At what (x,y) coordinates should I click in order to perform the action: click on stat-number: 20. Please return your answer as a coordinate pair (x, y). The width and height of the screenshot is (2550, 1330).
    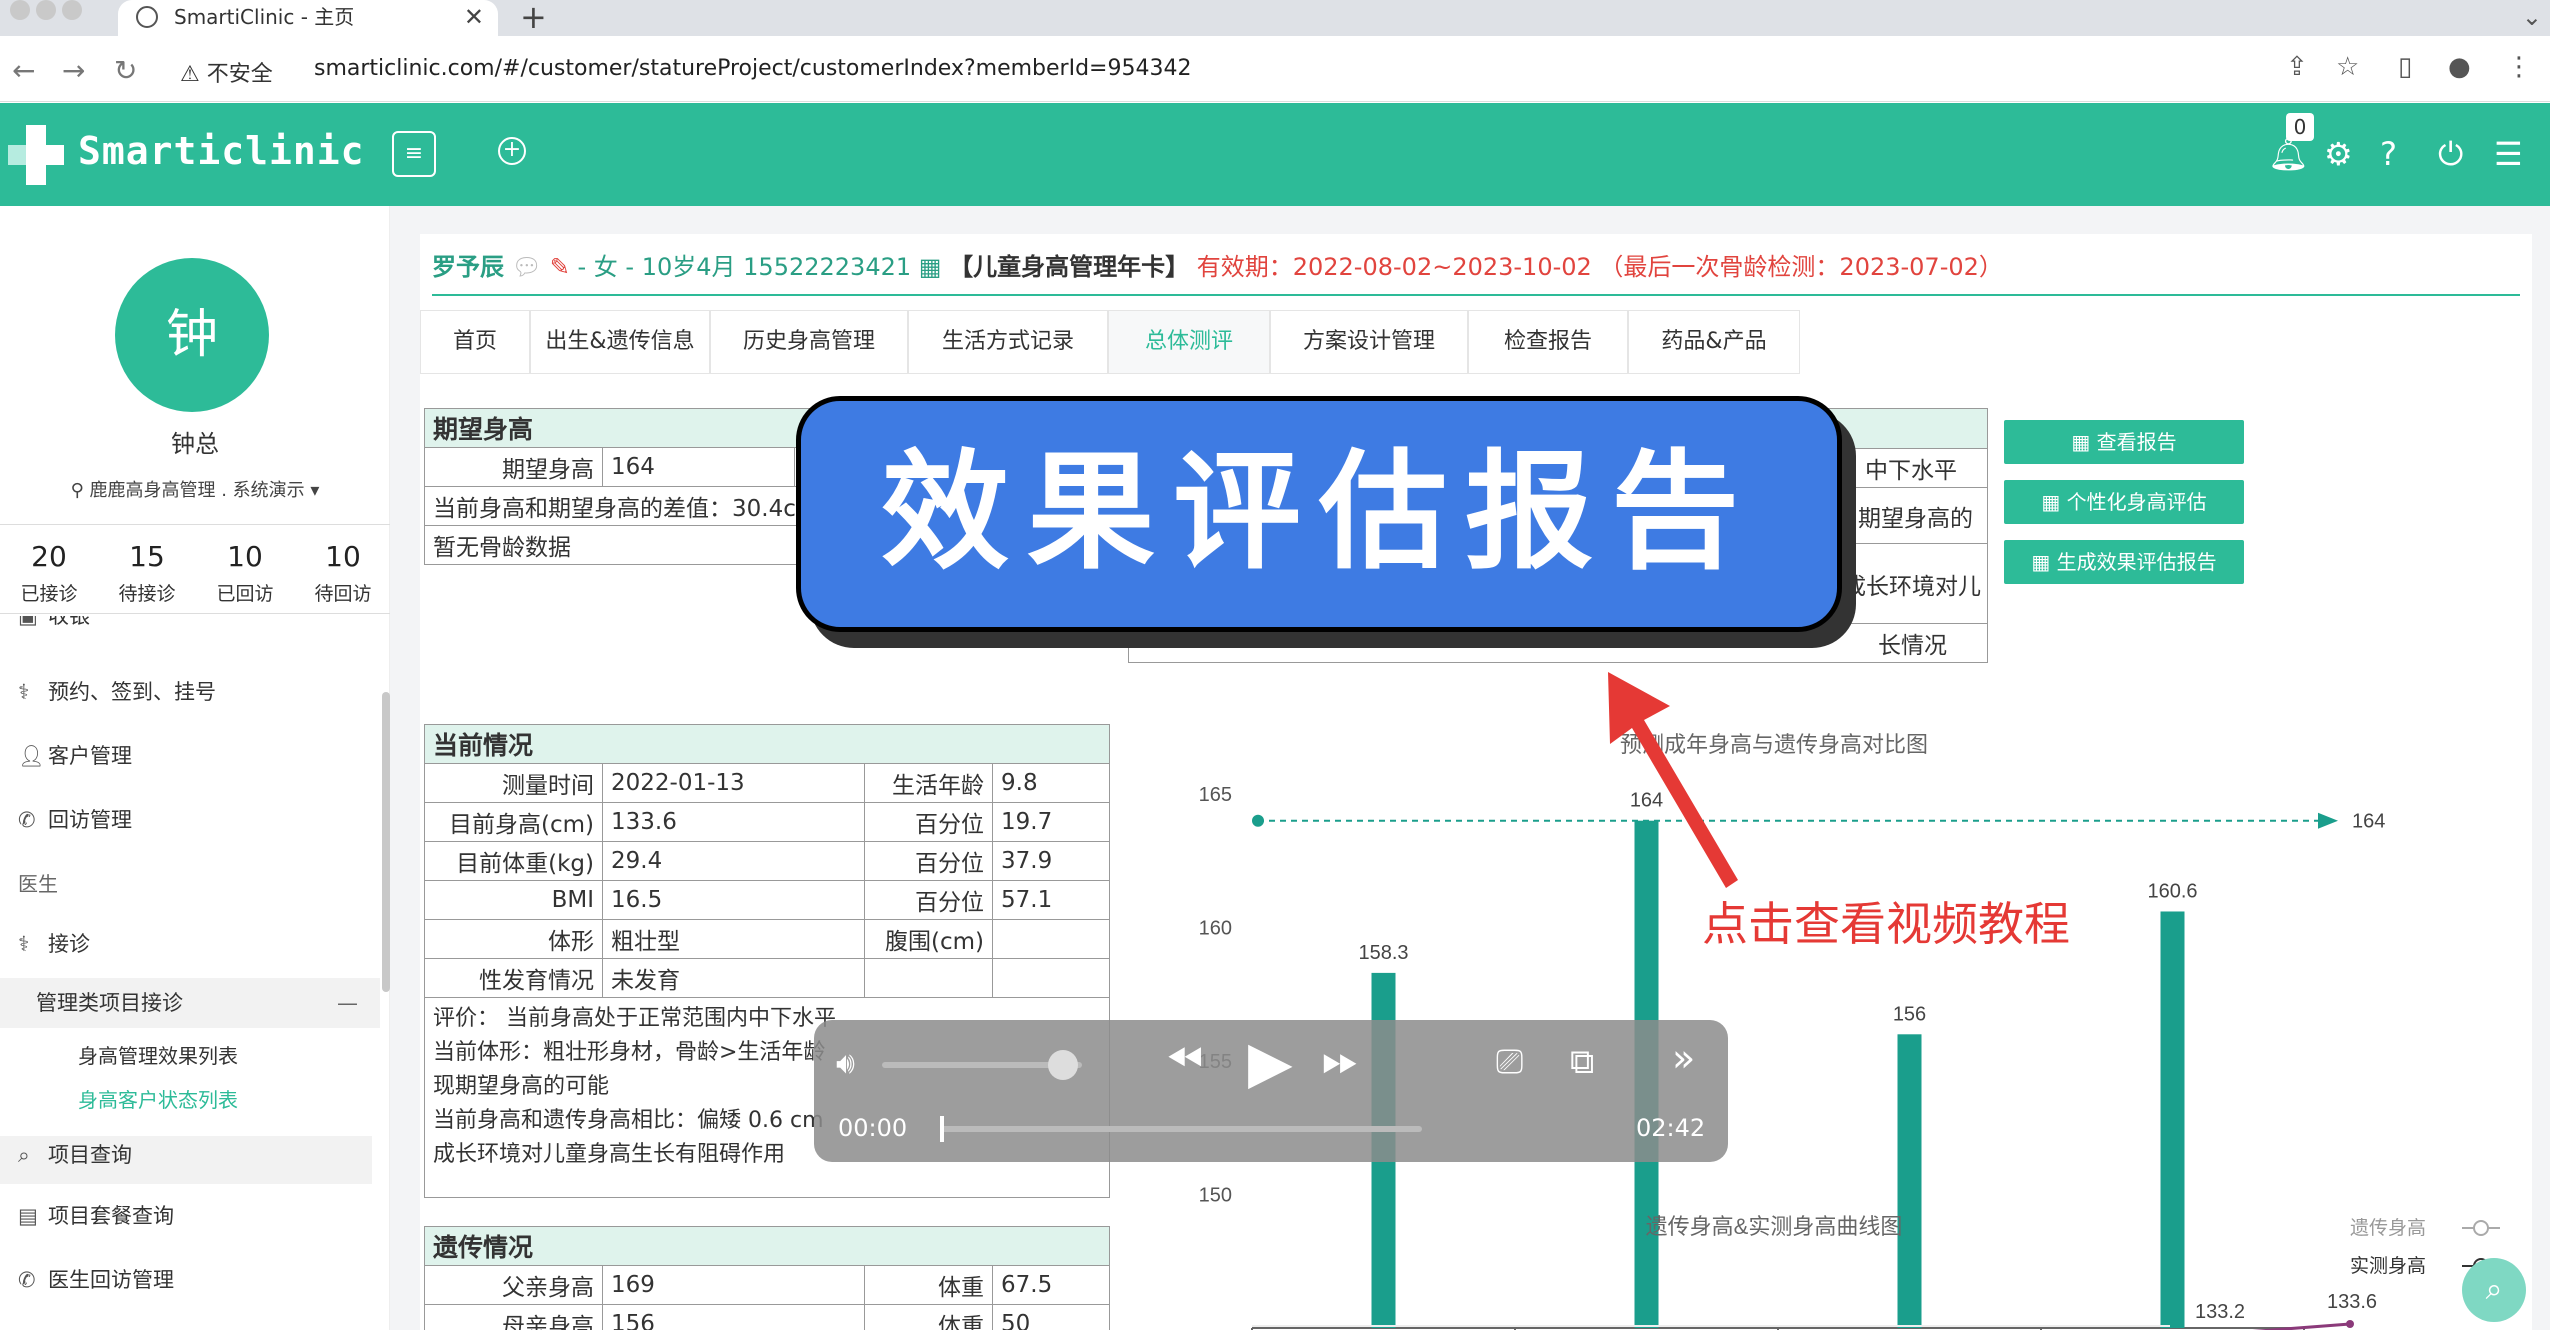
    Looking at the image, I should click on (49, 556).